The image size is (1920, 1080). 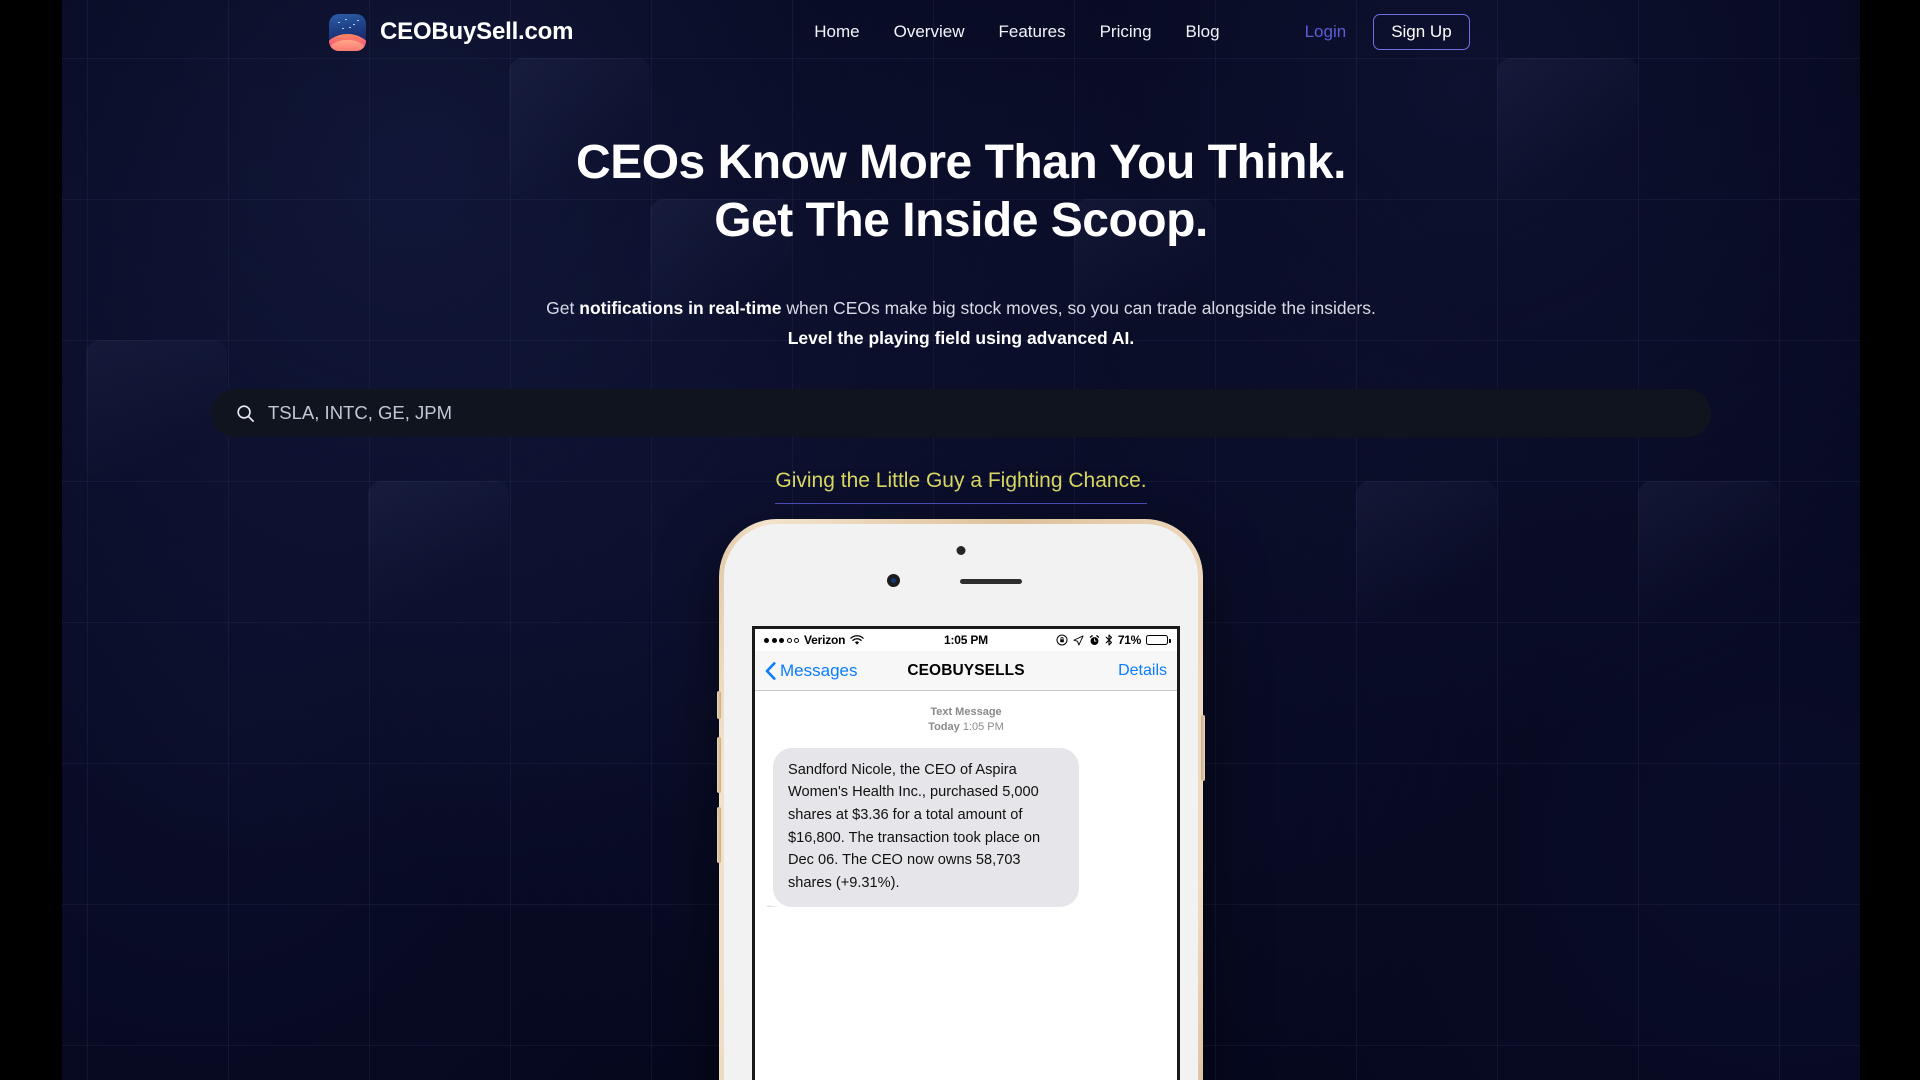 I want to click on message-type-label: Text Message, so click(x=966, y=712).